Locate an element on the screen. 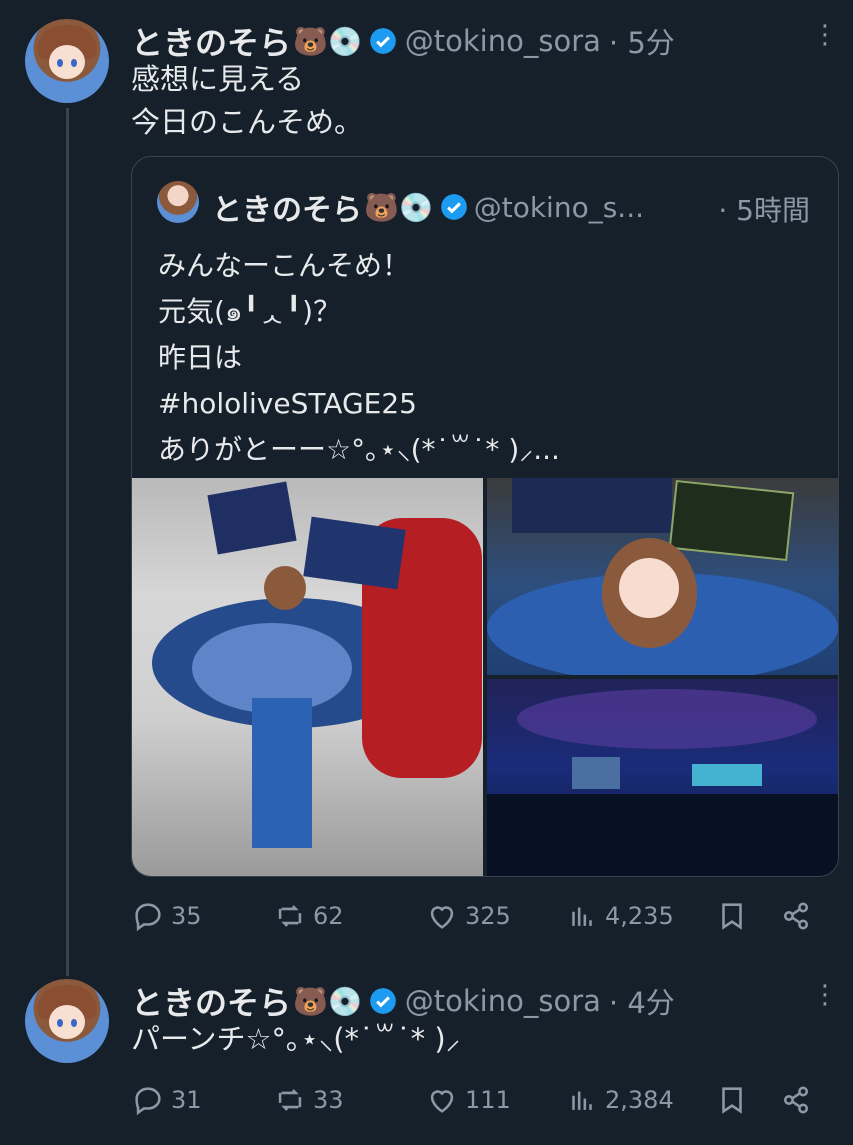 The height and width of the screenshot is (1145, 853). like-button: 325 is located at coordinates (495, 916).